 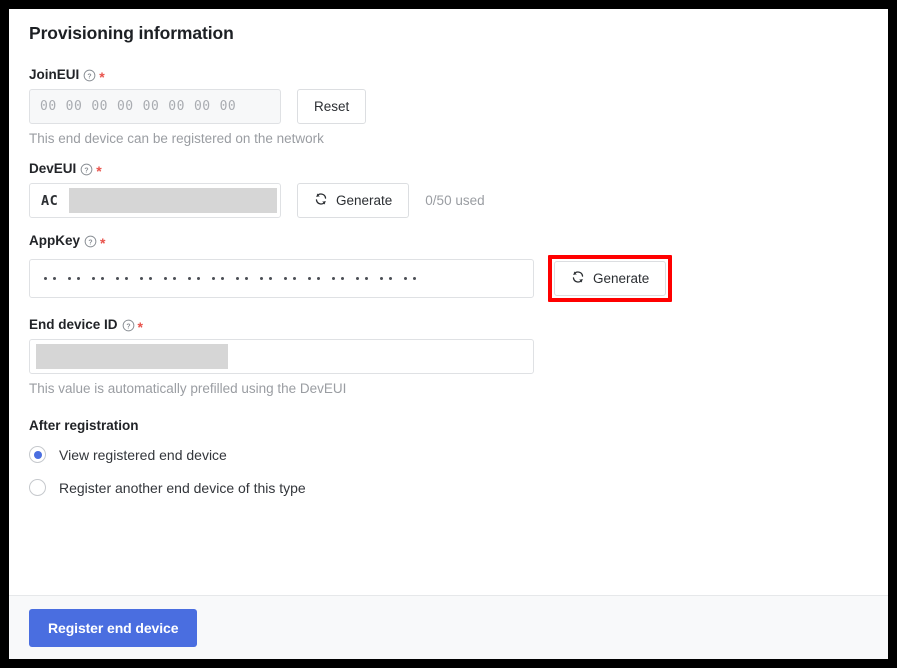 I want to click on generate-dev-eui-button: Generate, so click(x=353, y=200).